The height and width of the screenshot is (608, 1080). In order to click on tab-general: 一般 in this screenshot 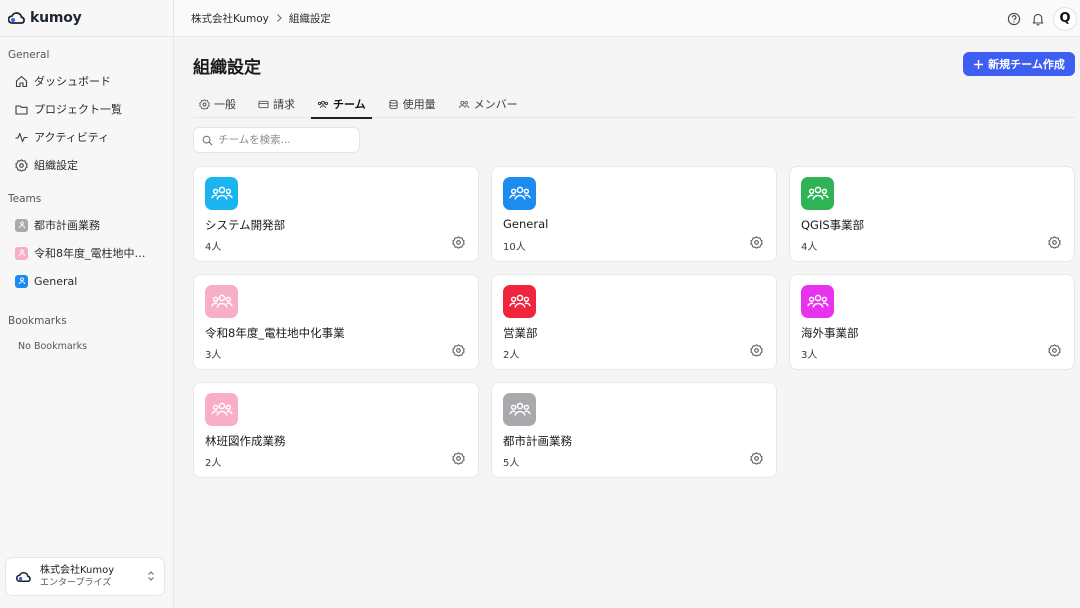, I will do `click(217, 104)`.